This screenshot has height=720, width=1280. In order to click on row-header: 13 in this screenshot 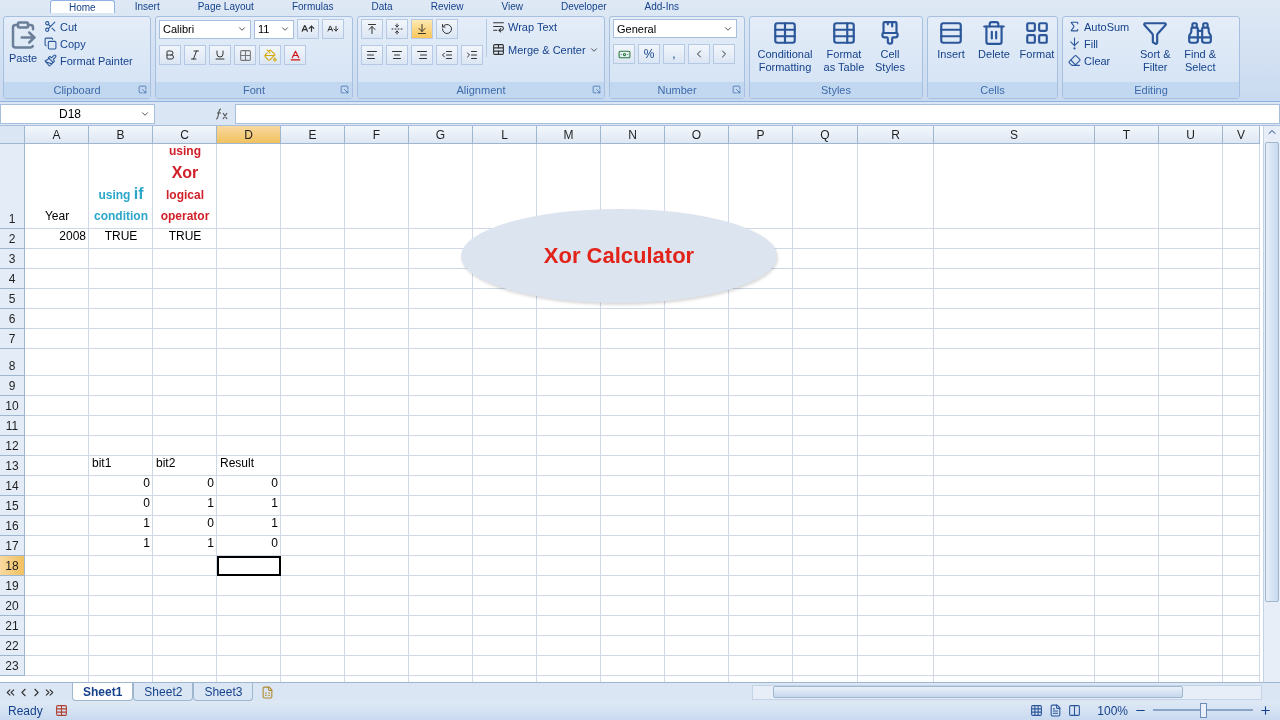, I will do `click(12, 466)`.